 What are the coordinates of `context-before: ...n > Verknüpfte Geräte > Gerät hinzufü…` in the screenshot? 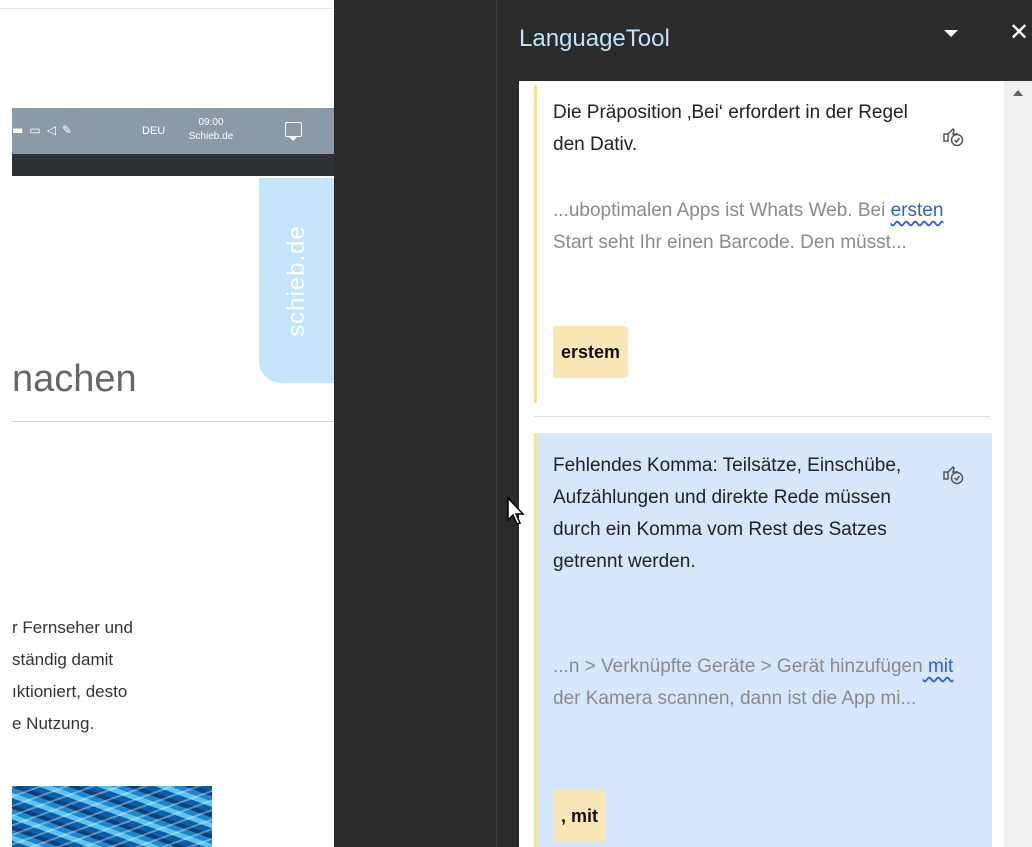 It's located at (738, 666).